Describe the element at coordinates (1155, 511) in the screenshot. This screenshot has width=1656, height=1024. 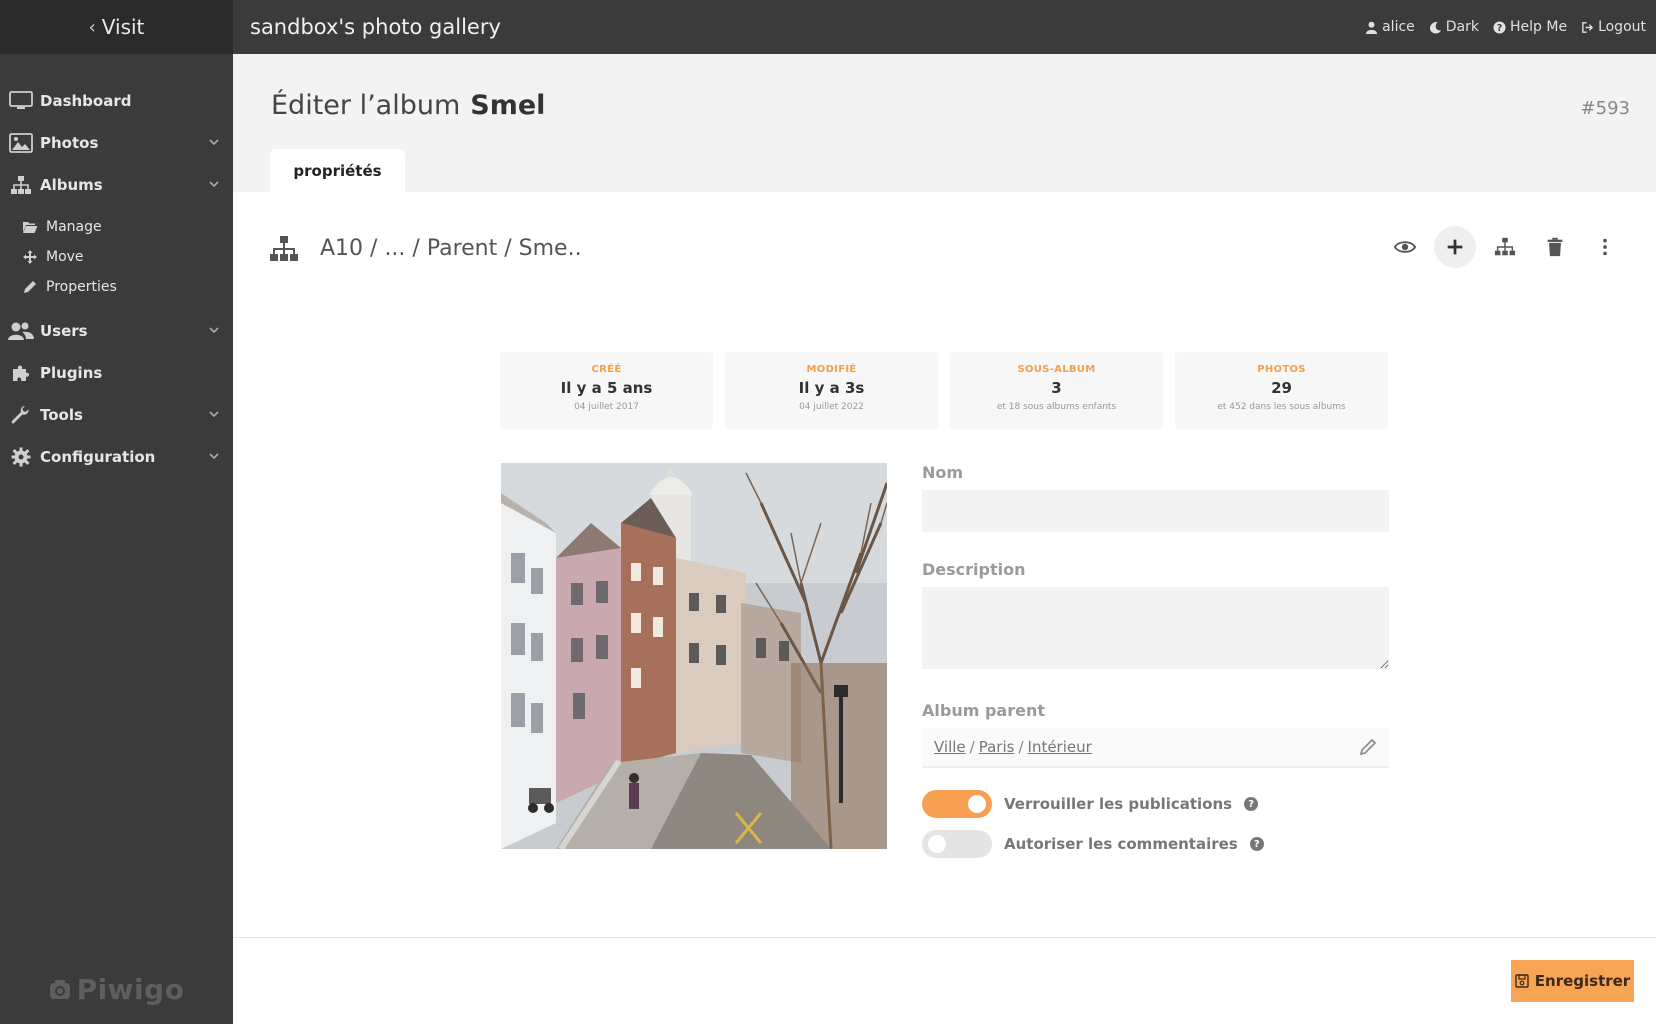
I see `name-input` at that location.